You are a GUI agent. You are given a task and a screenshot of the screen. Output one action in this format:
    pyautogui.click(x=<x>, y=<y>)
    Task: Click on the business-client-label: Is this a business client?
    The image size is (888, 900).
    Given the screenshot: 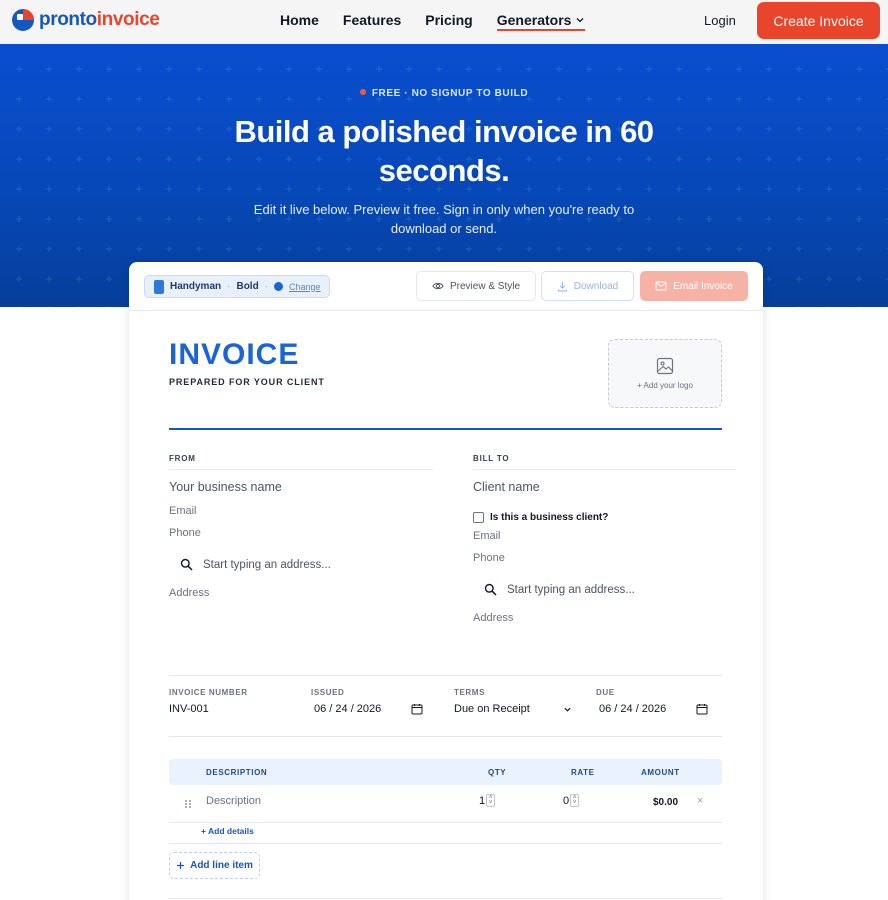 What is the action you would take?
    pyautogui.click(x=549, y=517)
    